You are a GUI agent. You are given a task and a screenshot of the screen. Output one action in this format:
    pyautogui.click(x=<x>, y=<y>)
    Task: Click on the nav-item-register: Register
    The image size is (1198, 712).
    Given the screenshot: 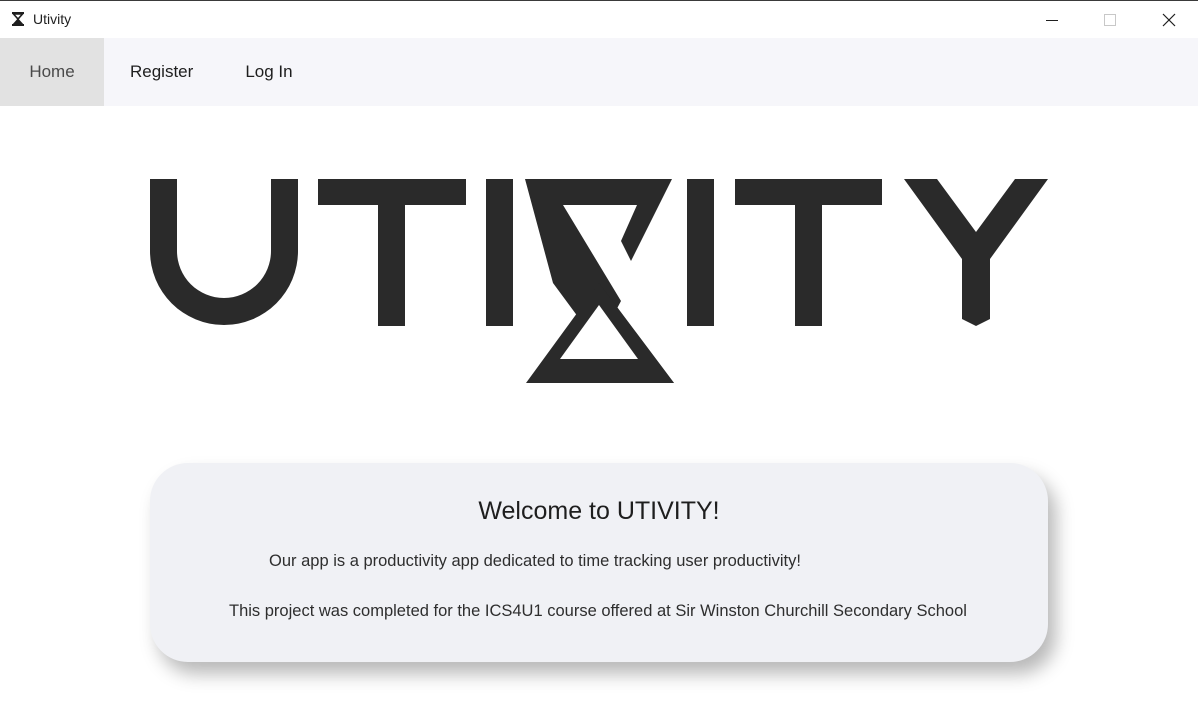 What is the action you would take?
    pyautogui.click(x=161, y=72)
    